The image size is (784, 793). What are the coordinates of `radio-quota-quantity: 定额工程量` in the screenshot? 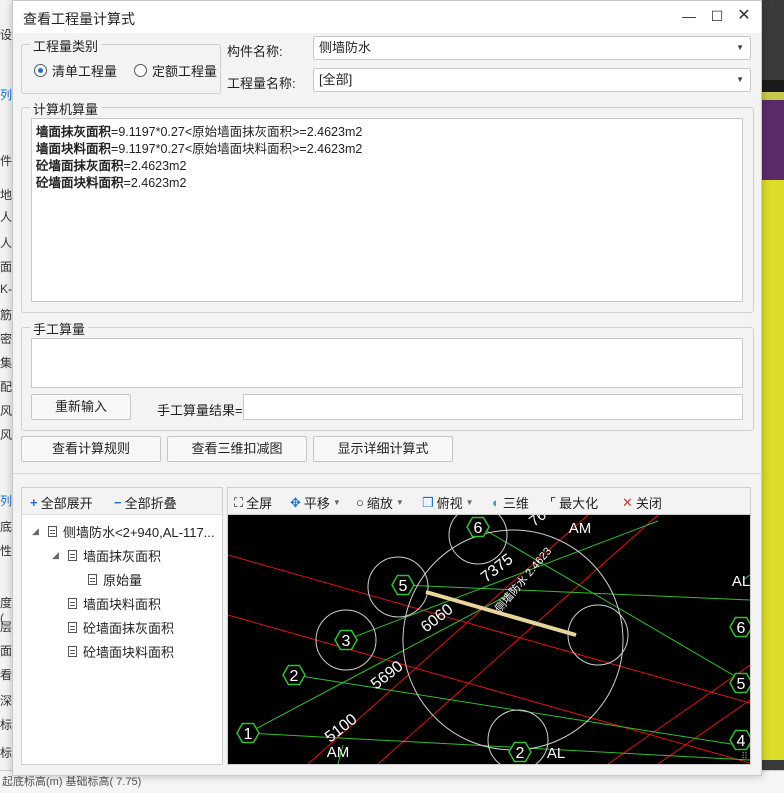 It's located at (175, 70).